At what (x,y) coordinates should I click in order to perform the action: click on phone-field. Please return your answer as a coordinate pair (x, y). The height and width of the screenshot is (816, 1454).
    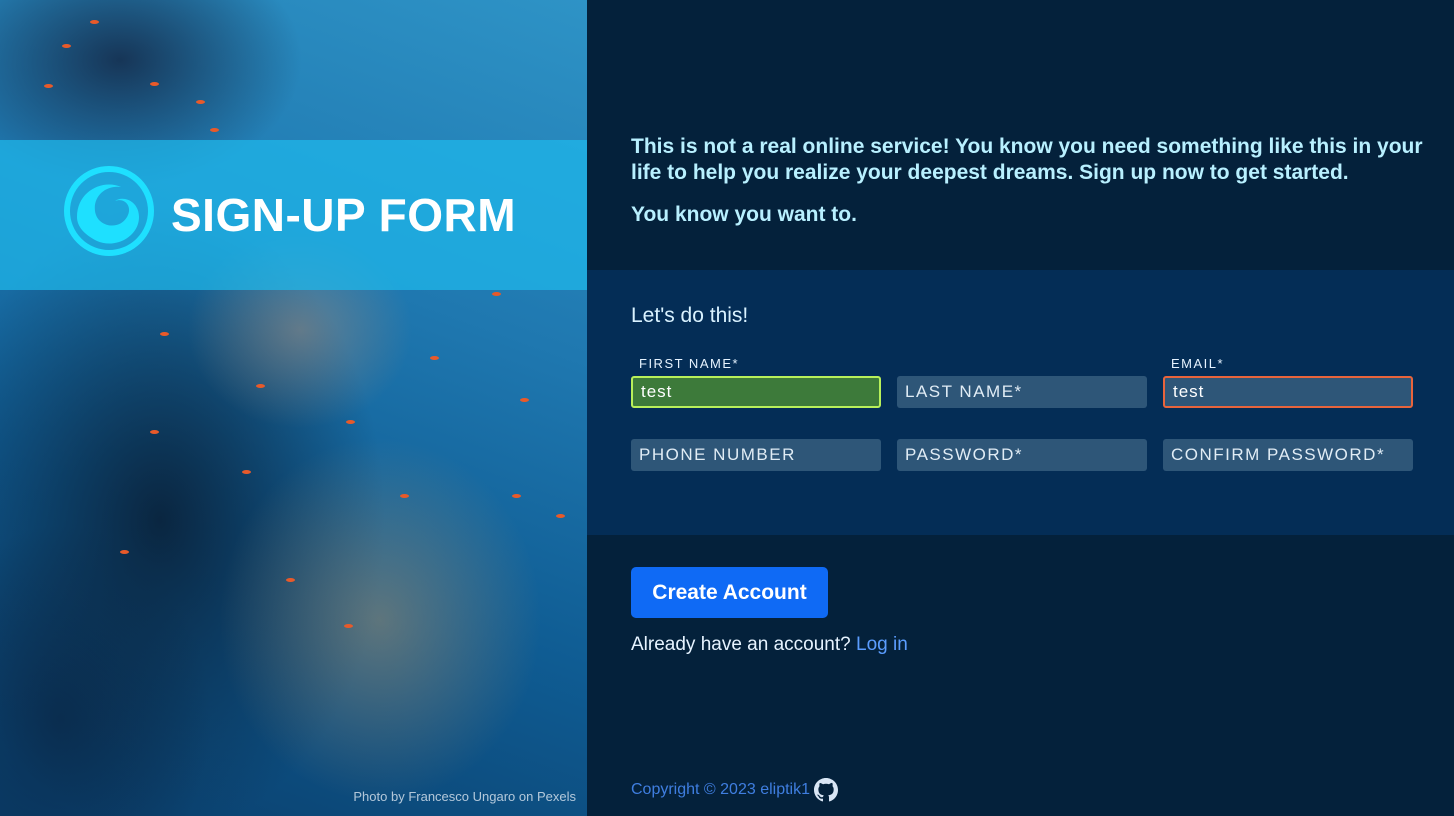
    Looking at the image, I should click on (756, 455).